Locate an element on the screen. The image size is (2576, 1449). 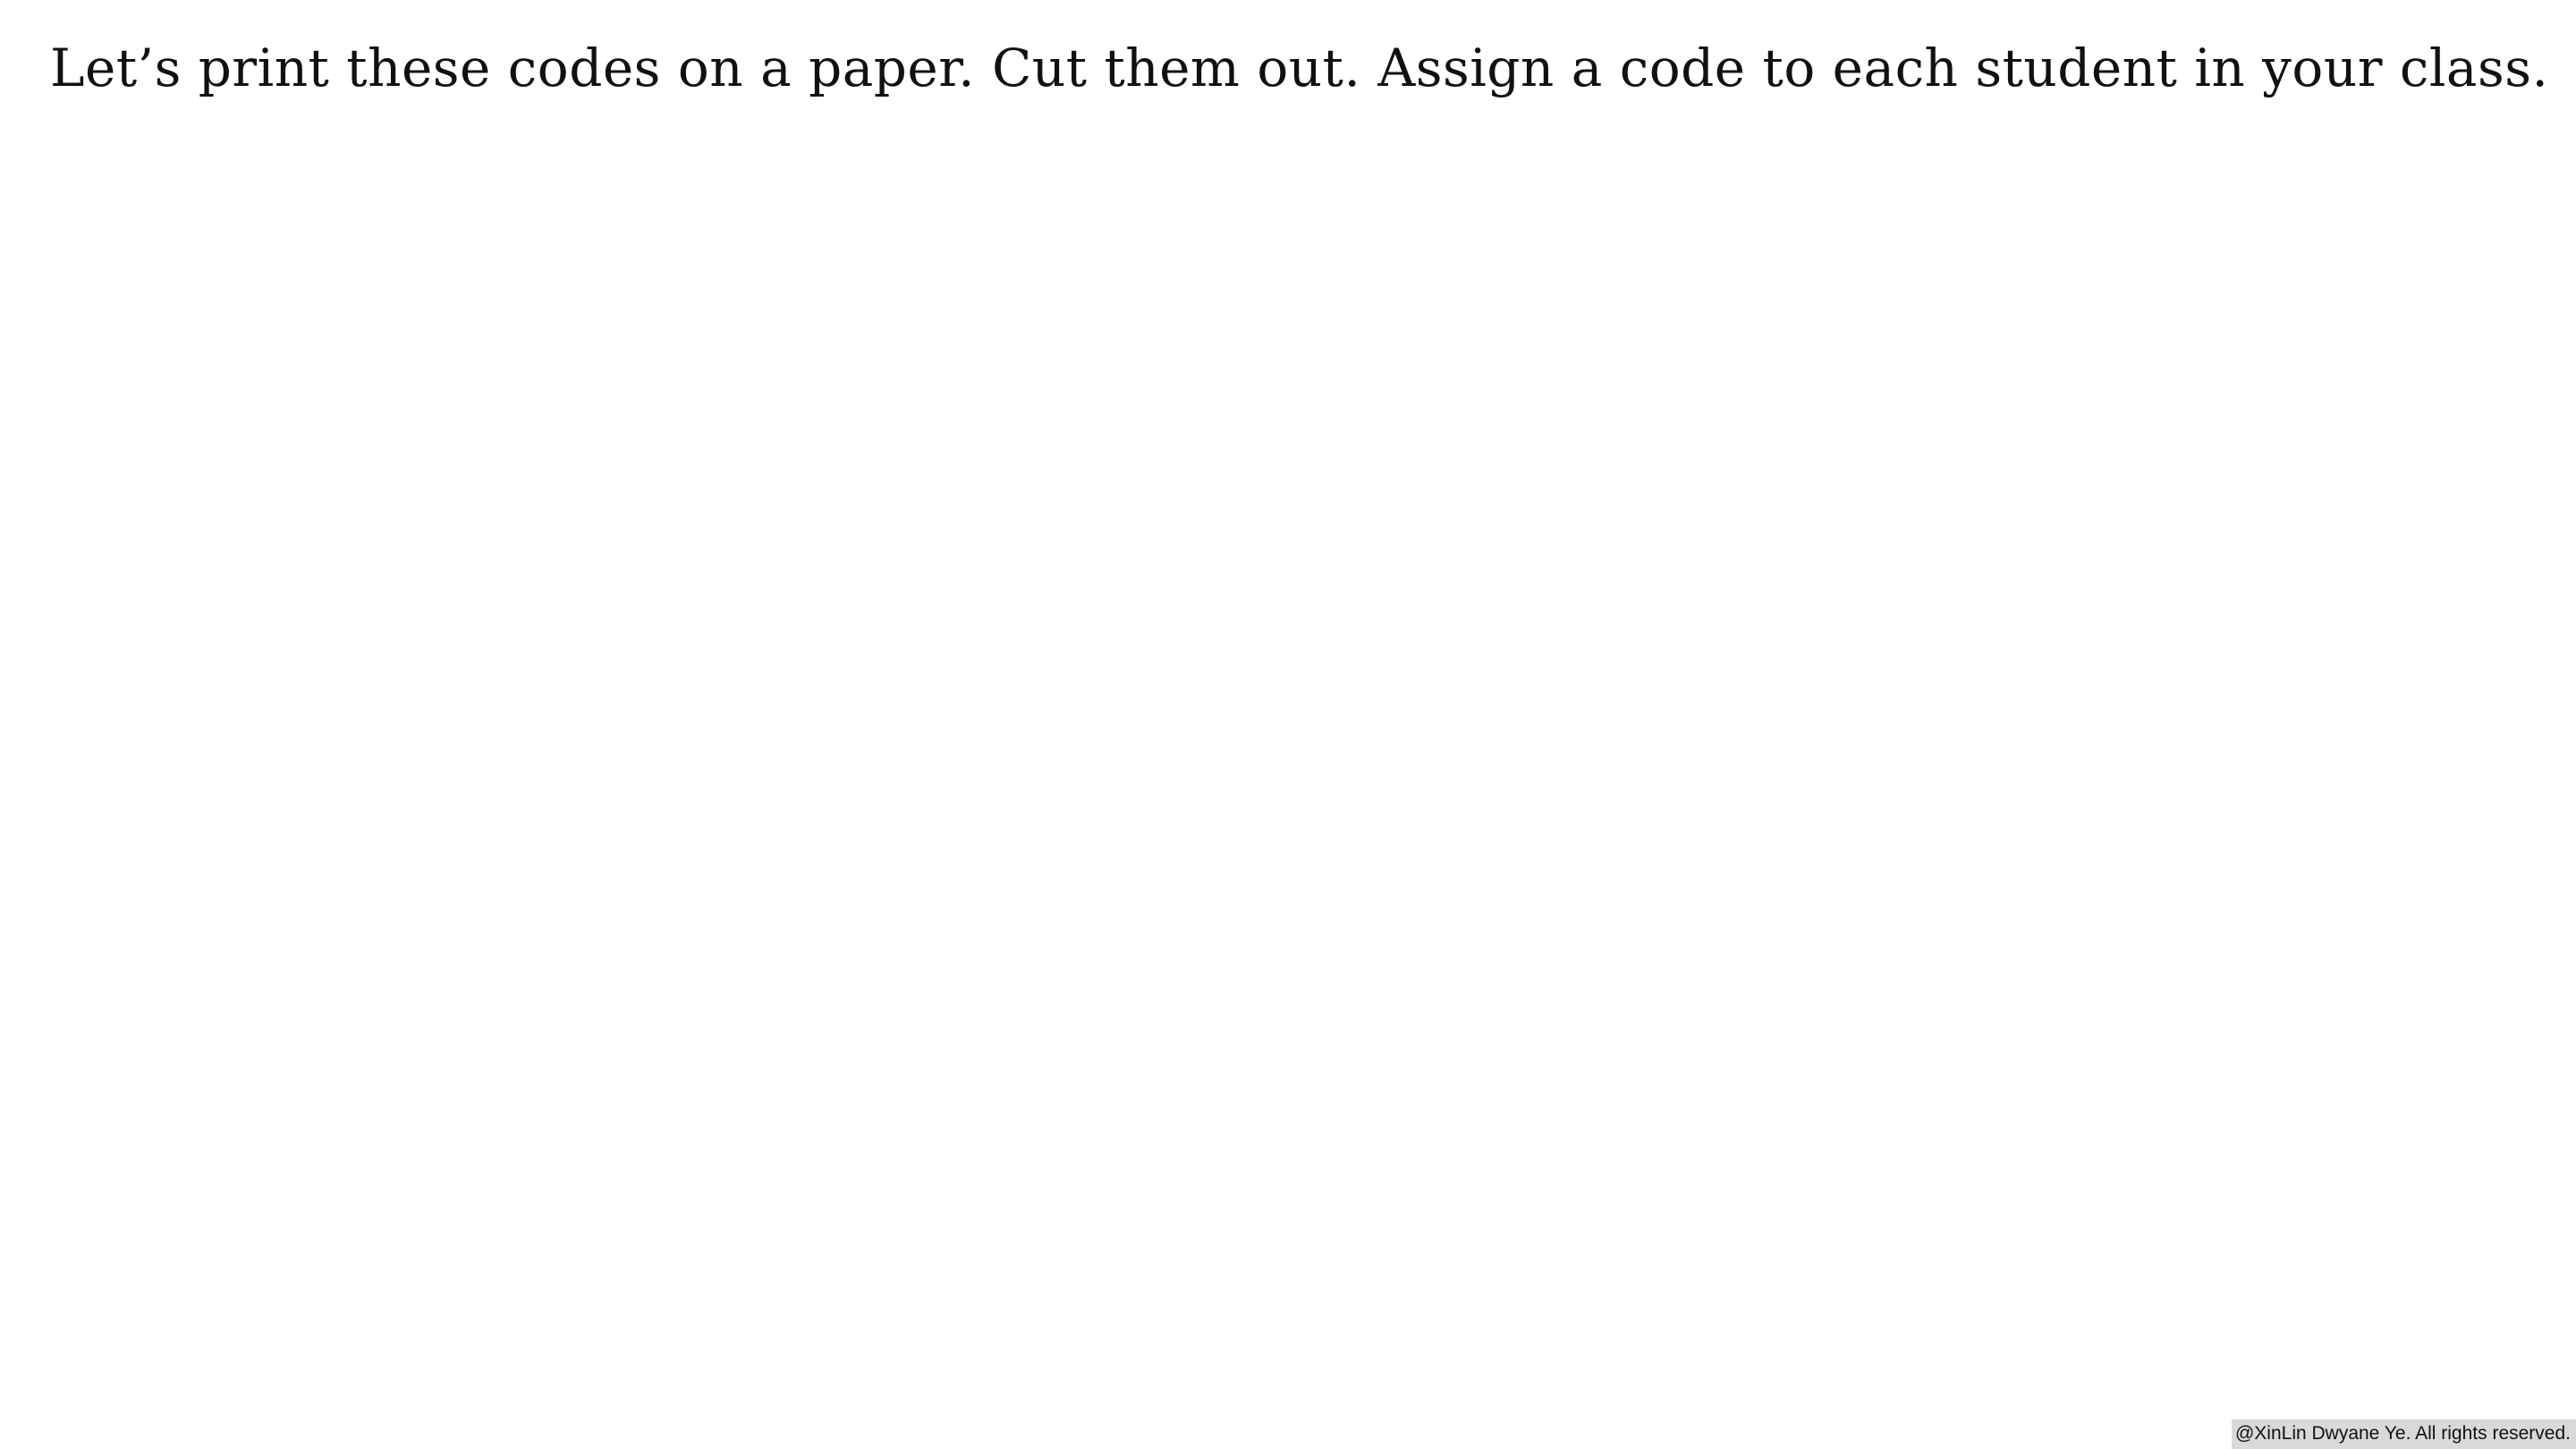
copyright-notice: @XinLin Dwyane Ye. All rights reserved. is located at coordinates (2403, 1434).